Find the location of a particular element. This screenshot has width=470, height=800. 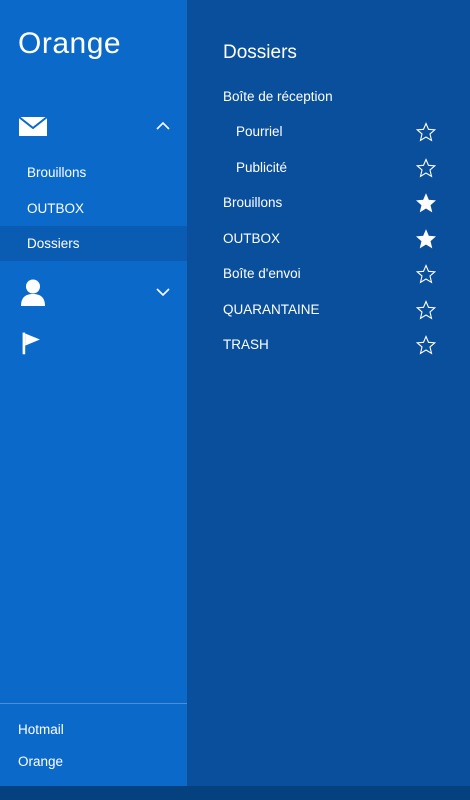

app-title: Orange is located at coordinates (70, 43).